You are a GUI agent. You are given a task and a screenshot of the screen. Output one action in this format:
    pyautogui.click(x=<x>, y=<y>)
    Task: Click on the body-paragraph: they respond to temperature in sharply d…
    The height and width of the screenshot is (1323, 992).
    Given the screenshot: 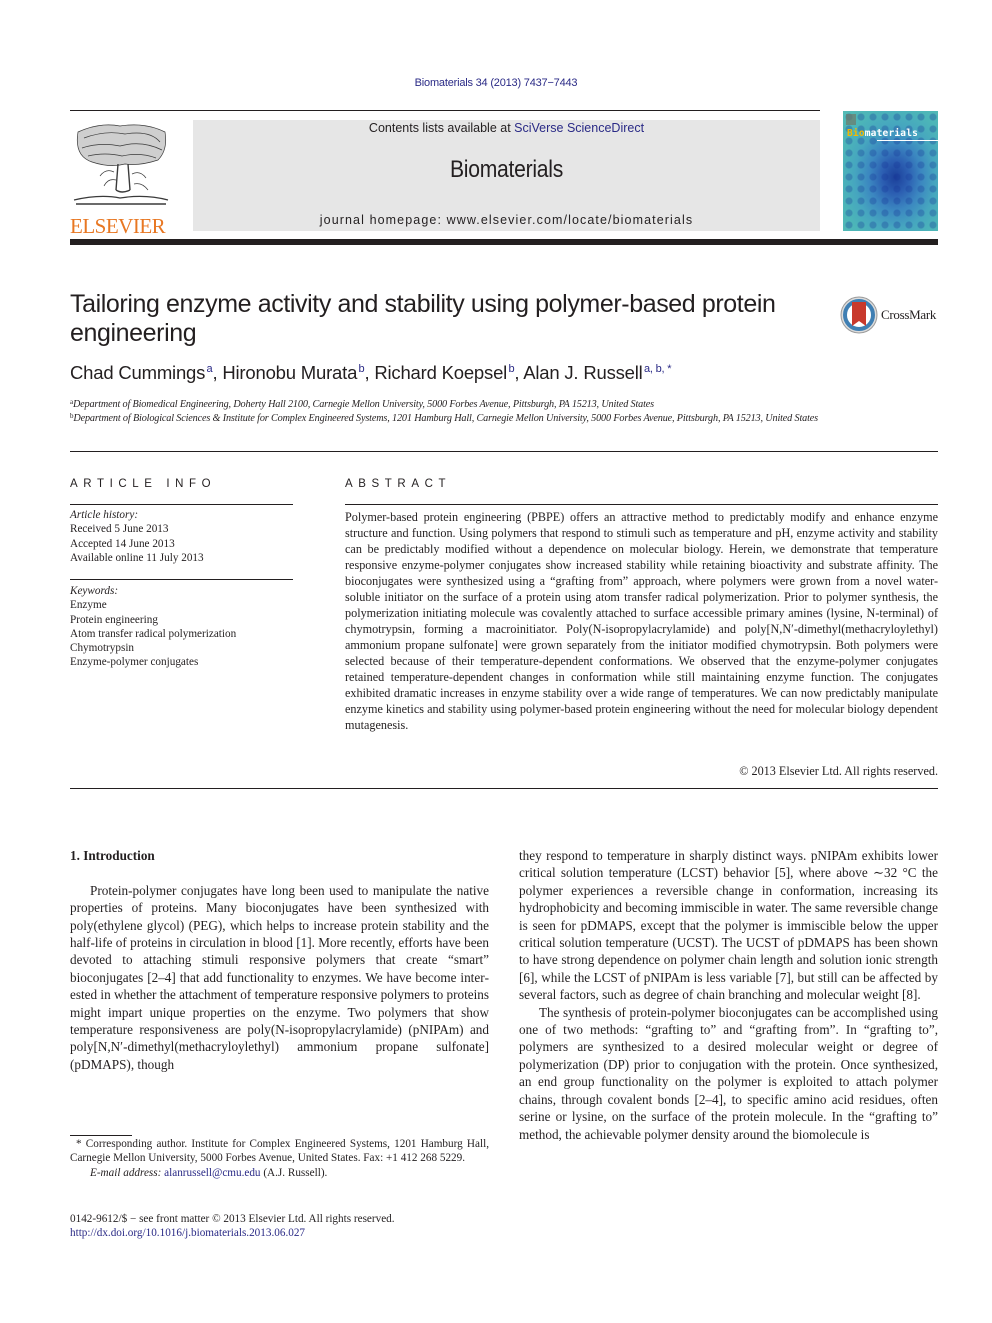 What is the action you would take?
    pyautogui.click(x=728, y=925)
    